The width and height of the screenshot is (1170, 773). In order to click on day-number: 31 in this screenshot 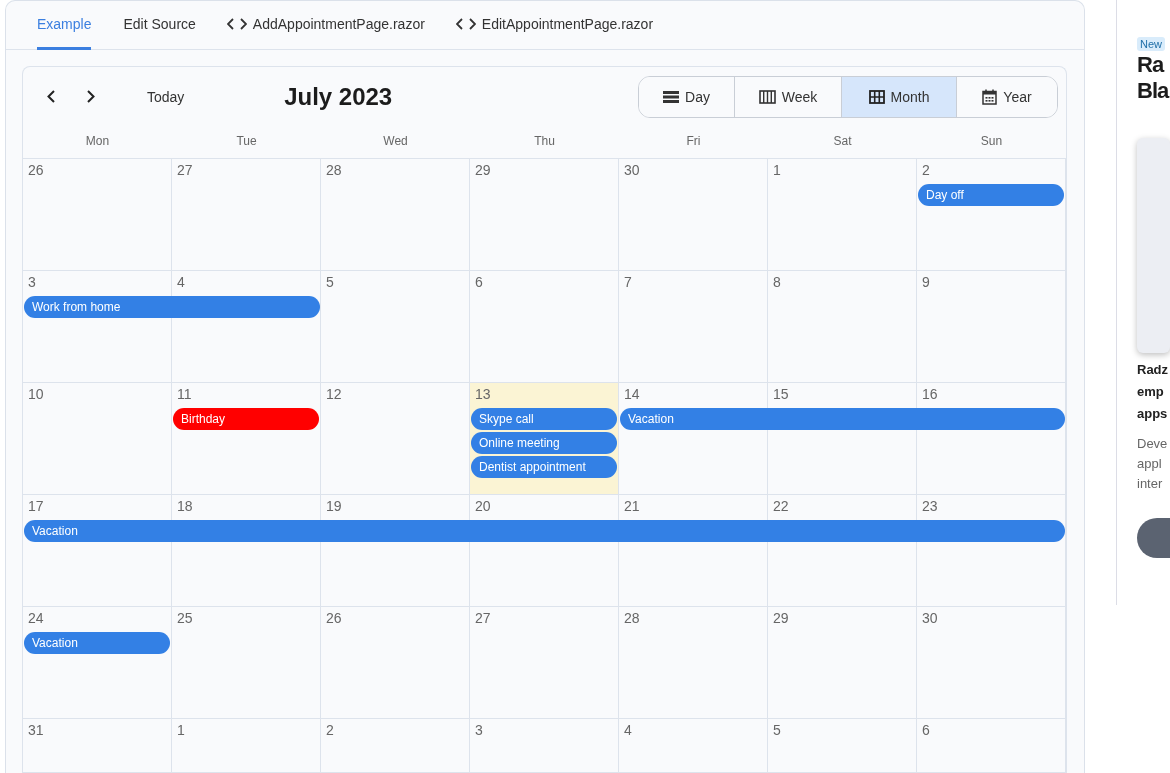, I will do `click(35, 730)`.